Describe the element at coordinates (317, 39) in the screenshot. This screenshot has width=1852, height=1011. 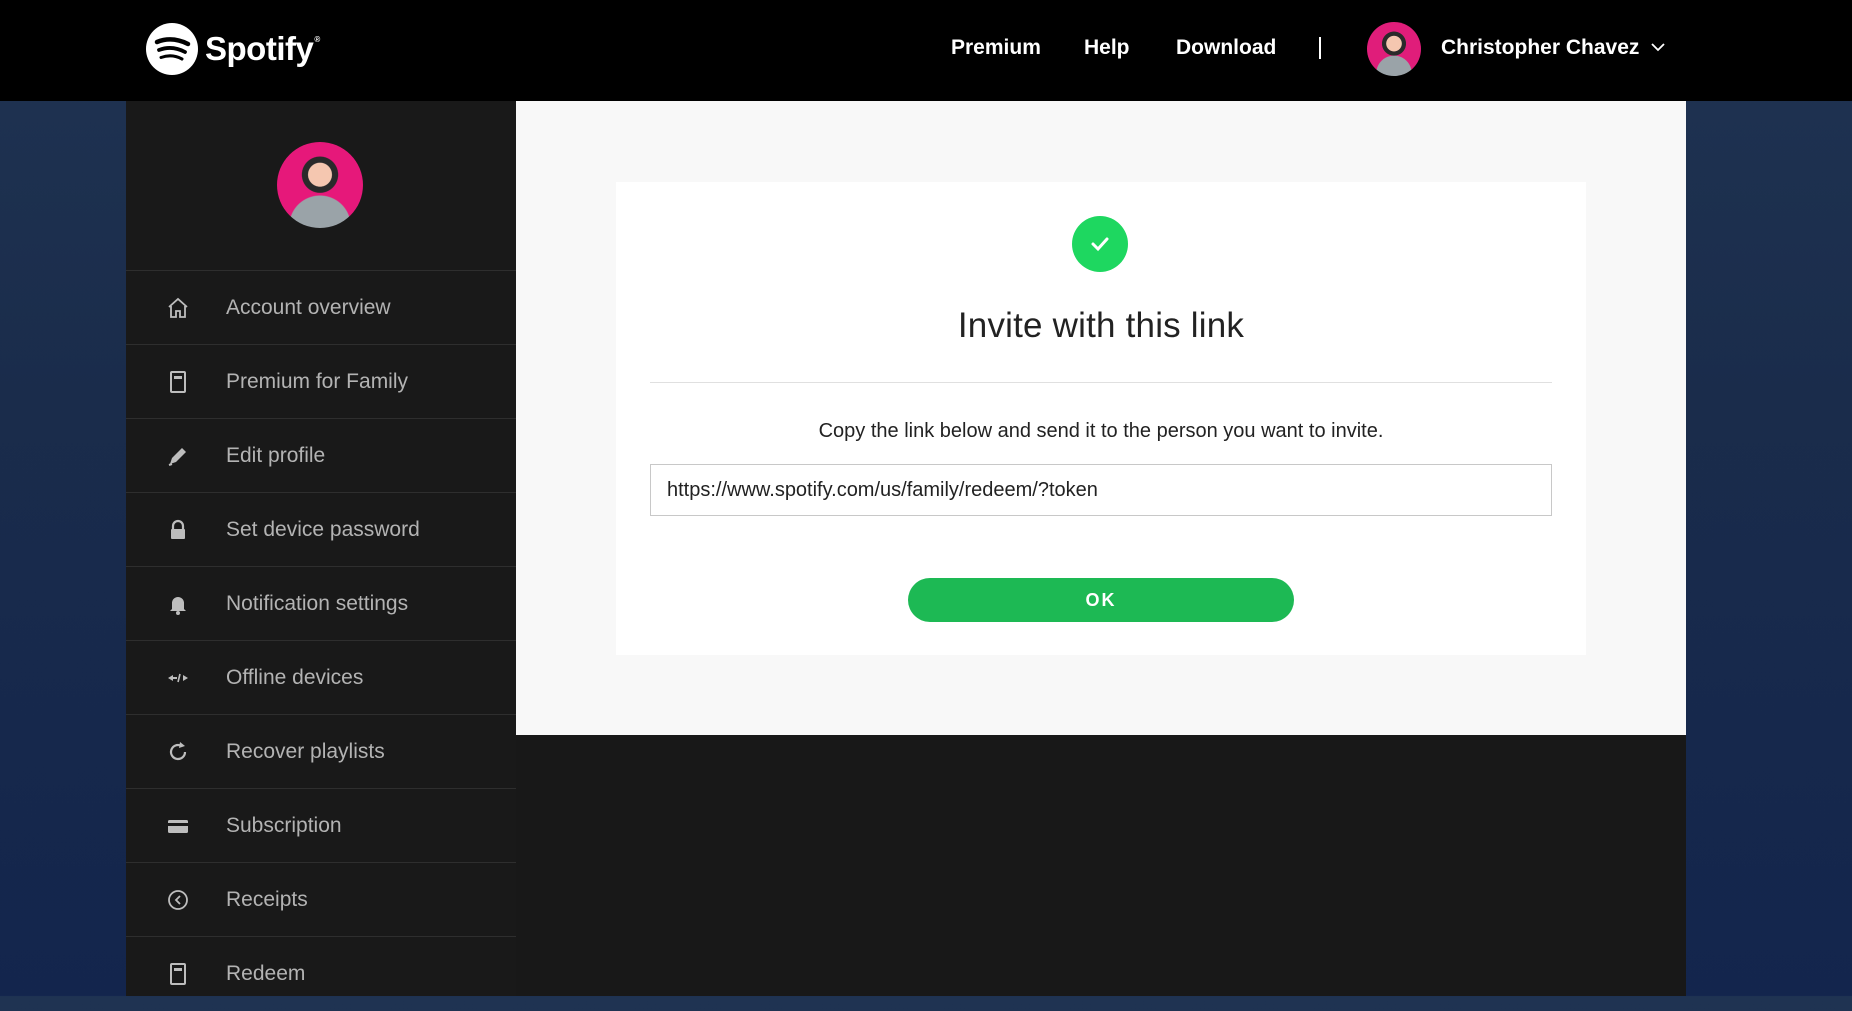
I see `registered-mark: ®` at that location.